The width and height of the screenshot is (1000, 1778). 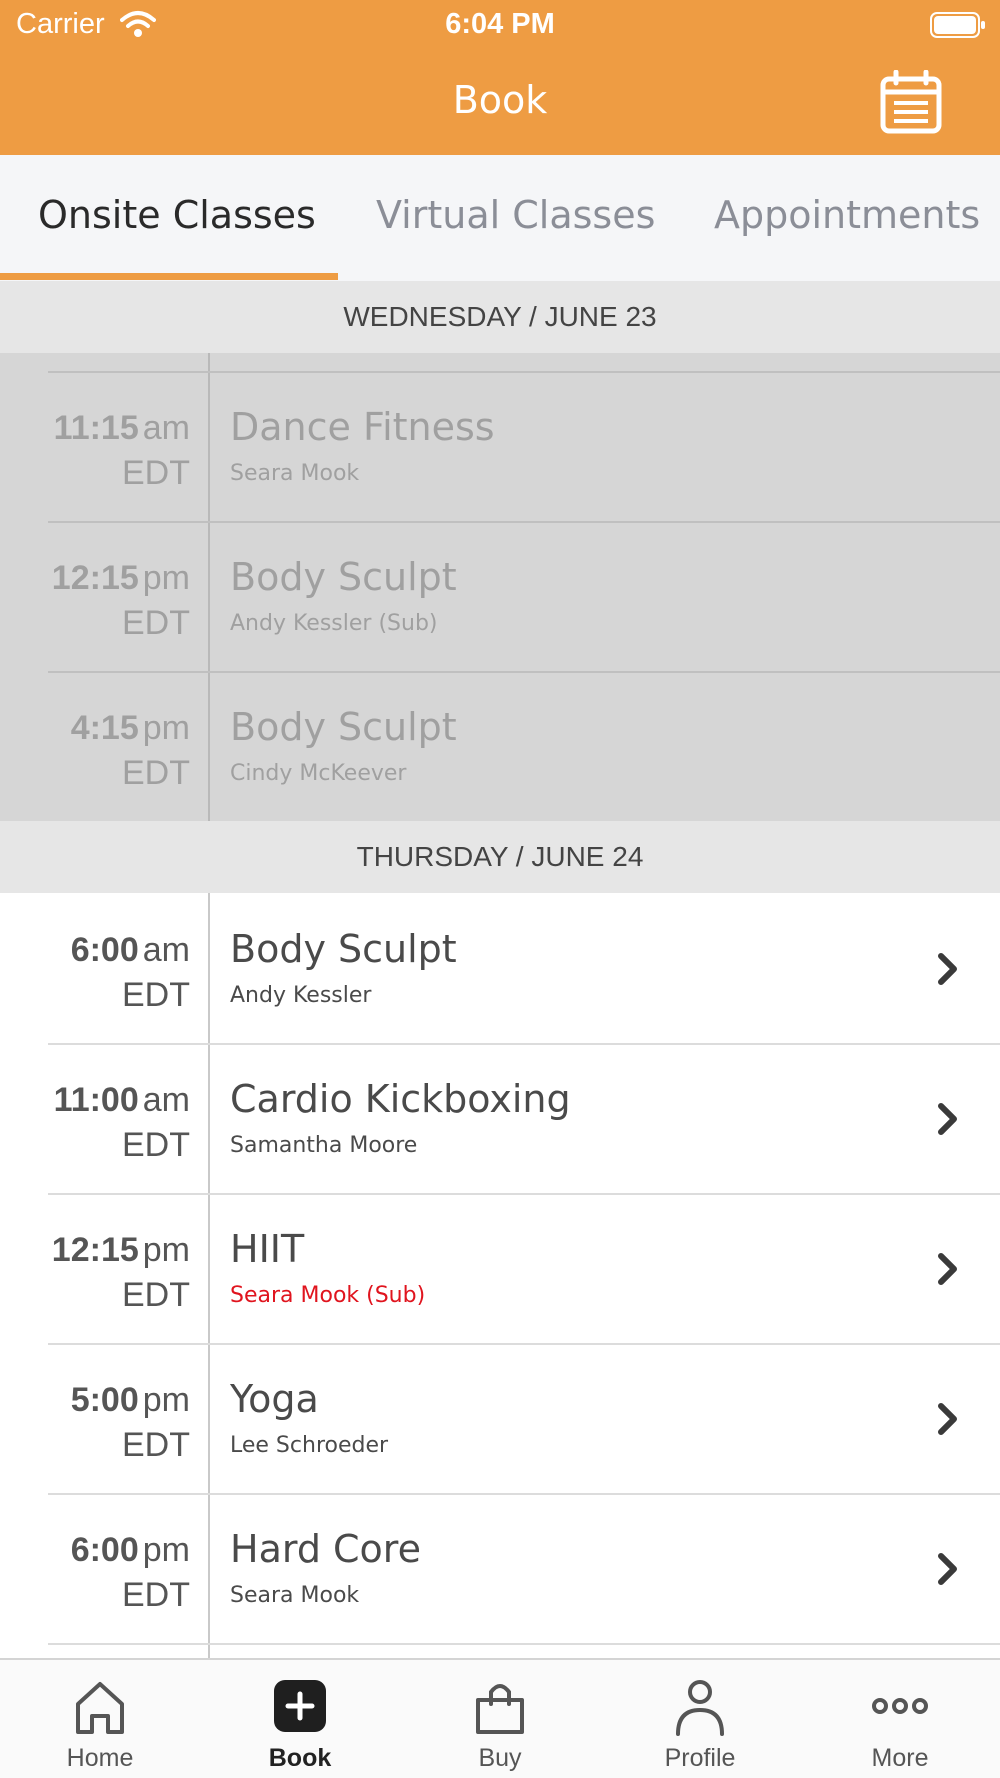 What do you see at coordinates (362, 427) in the screenshot?
I see `class-name: Dance Fitness` at bounding box center [362, 427].